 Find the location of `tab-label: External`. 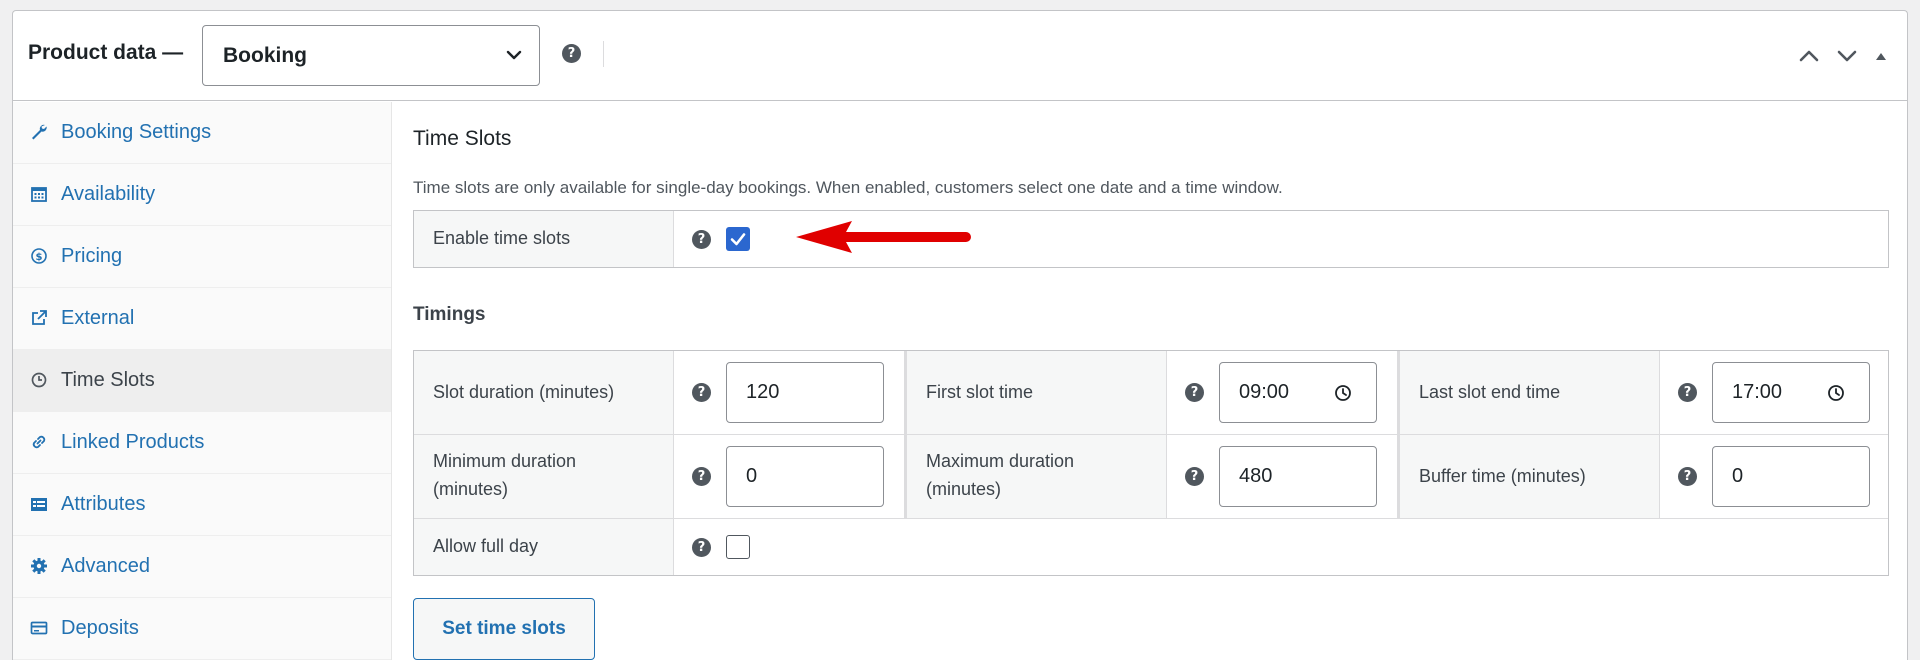

tab-label: External is located at coordinates (98, 318).